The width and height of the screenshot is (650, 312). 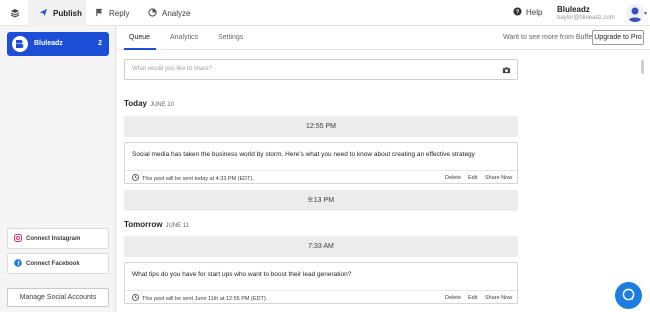 I want to click on nav-tab-label: Analyze, so click(x=176, y=13).